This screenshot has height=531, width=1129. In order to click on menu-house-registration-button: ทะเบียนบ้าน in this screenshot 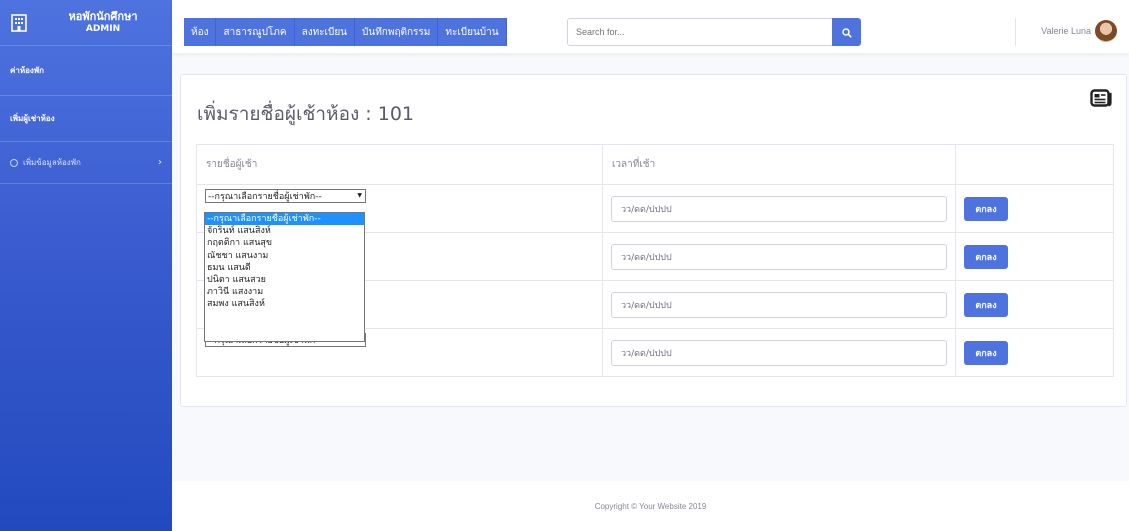, I will do `click(472, 32)`.